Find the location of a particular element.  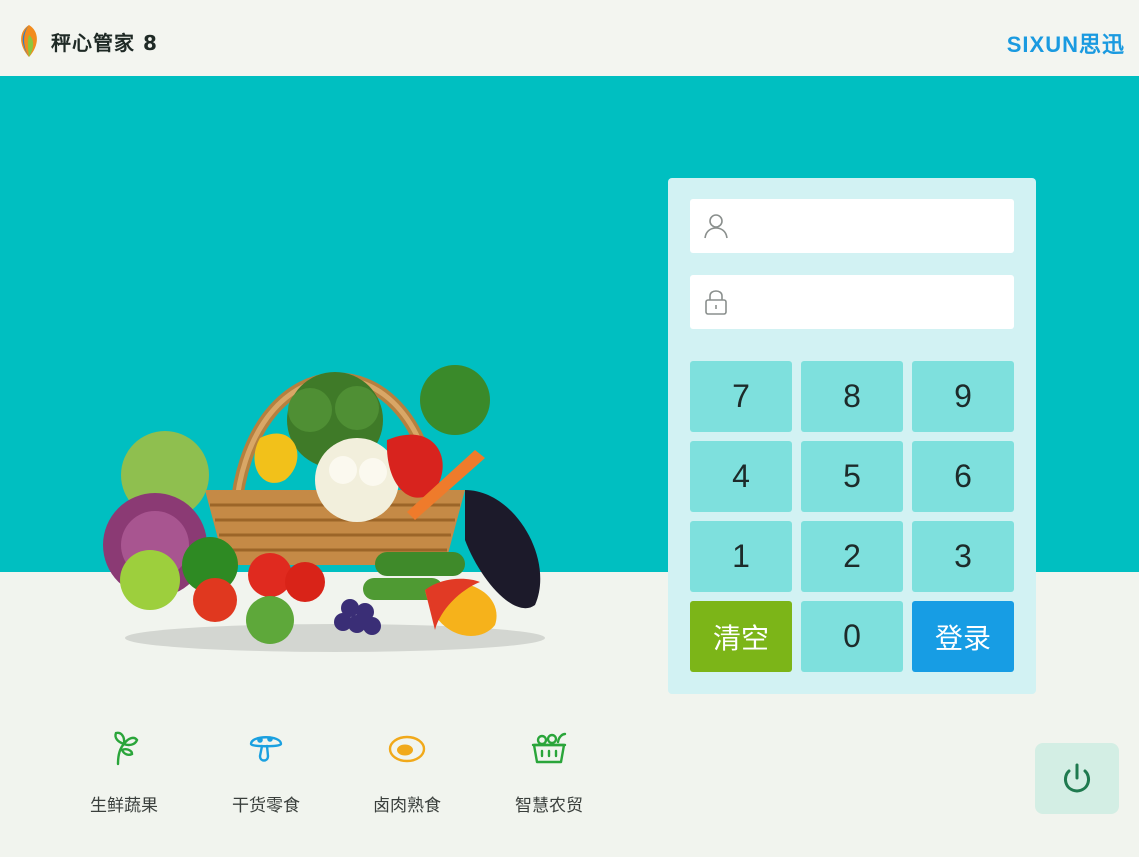

key-1: 1 is located at coordinates (741, 556).